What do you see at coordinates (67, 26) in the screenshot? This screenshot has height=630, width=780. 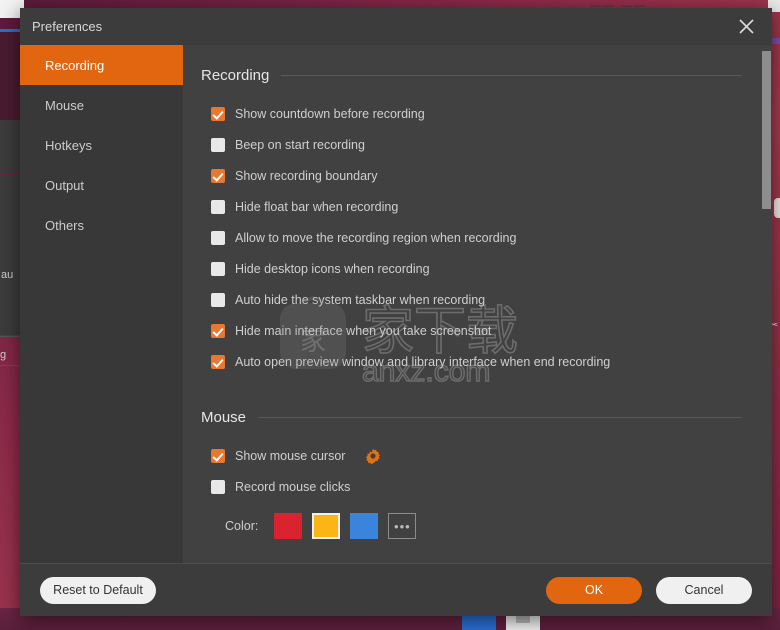 I see `dialog-title: Preferences` at bounding box center [67, 26].